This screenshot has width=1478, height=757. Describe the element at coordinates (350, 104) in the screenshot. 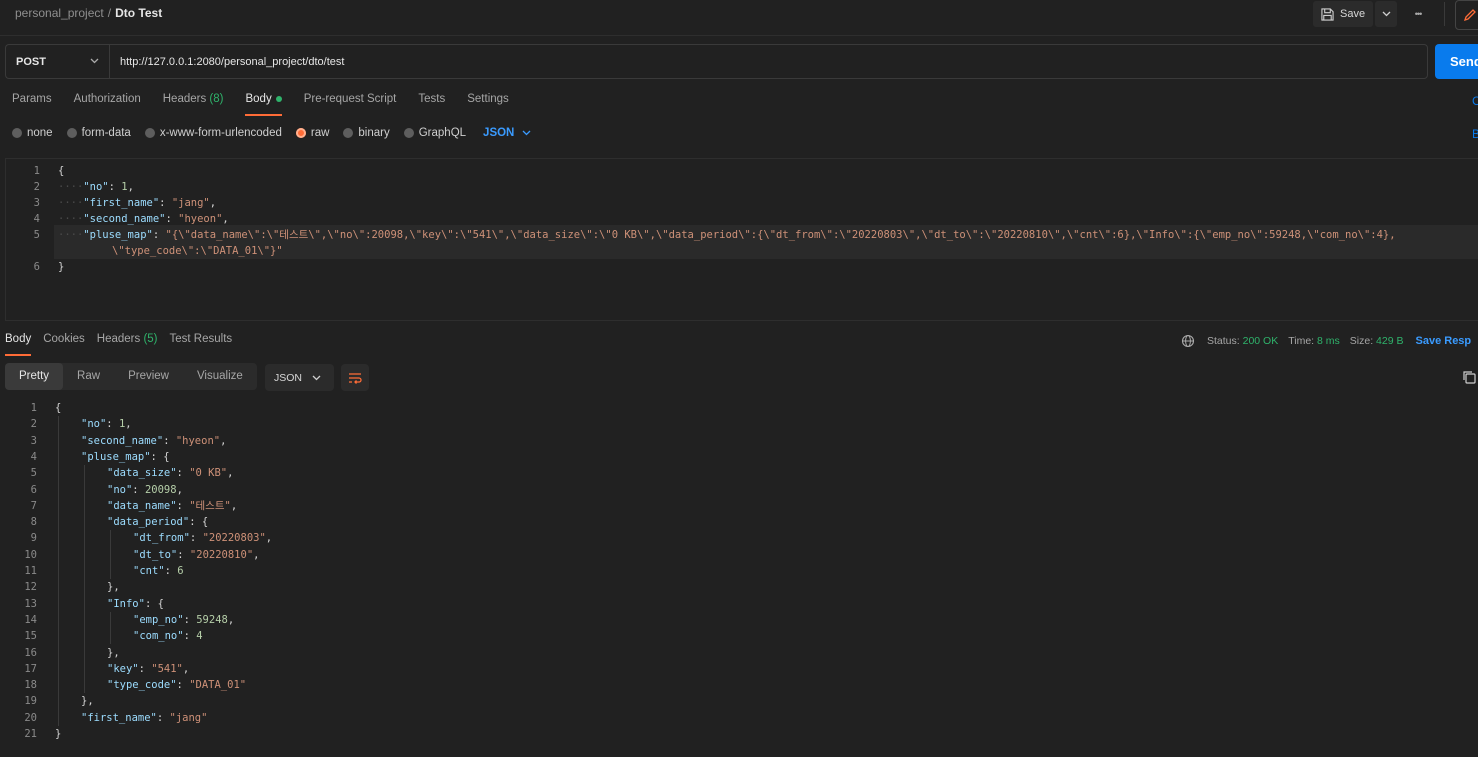

I see `tab-pre-request-script: Pre-request Script` at that location.